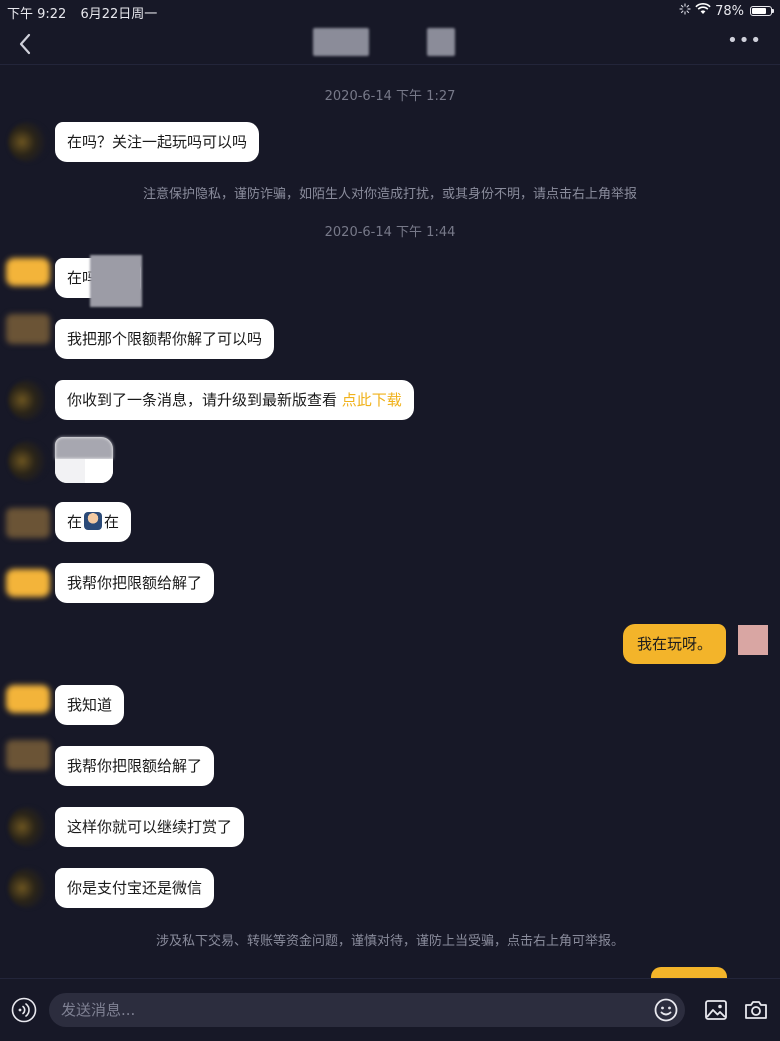 Image resolution: width=780 pixels, height=1041 pixels. I want to click on redacted-block, so click(116, 281).